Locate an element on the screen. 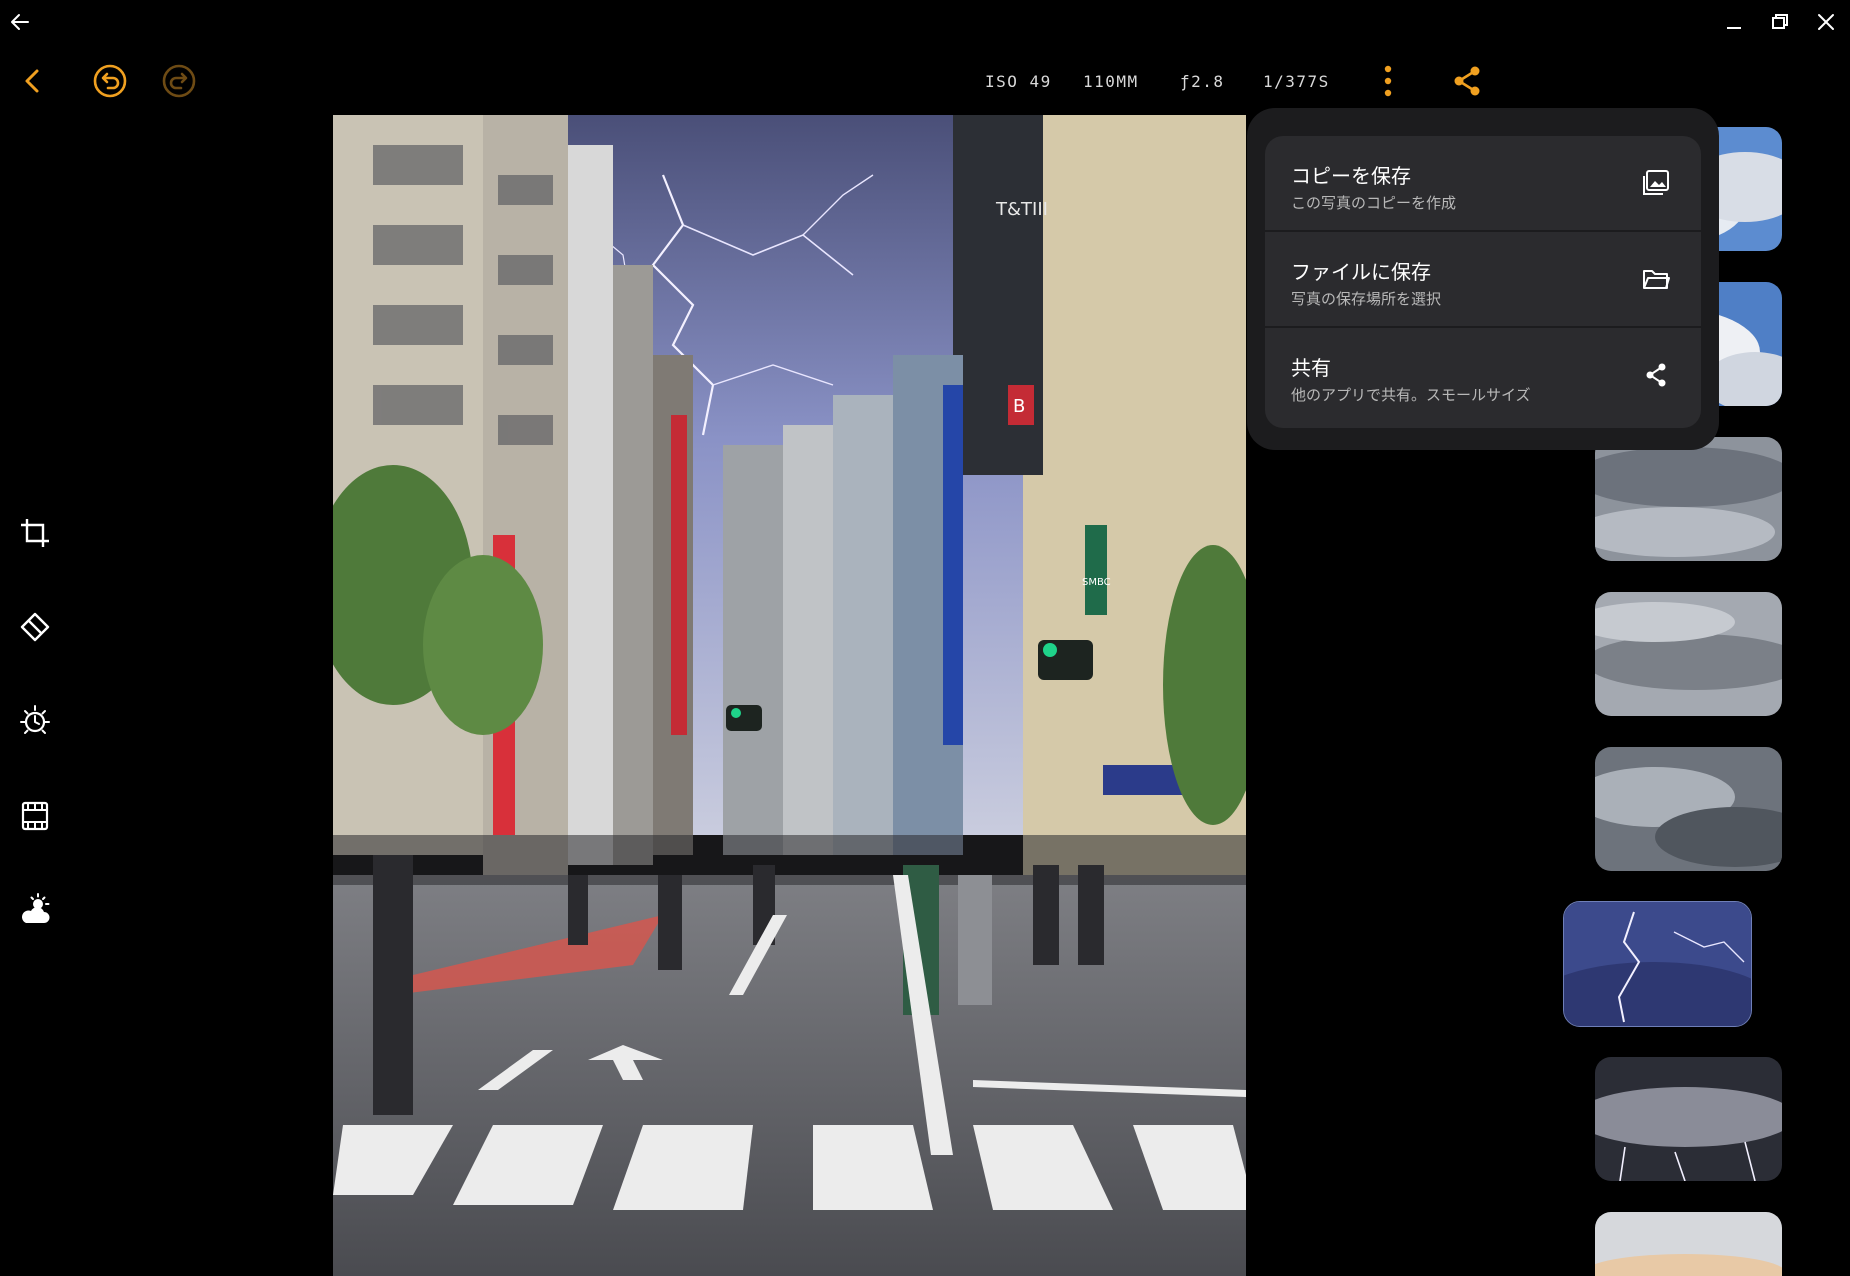 Image resolution: width=1850 pixels, height=1276 pixels. more-options-menu: コピーを保存 この写真のコピーを作成 ファイルに保存 写真の保存場所を選択 共有 is located at coordinates (1483, 279).